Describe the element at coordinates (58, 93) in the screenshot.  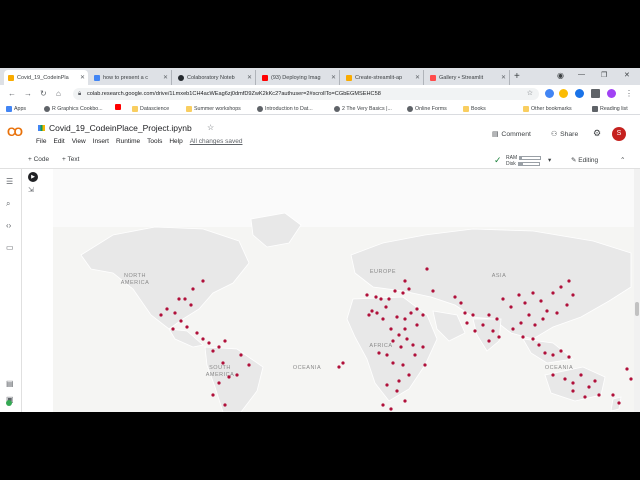
I see `home-icon: ⌂` at that location.